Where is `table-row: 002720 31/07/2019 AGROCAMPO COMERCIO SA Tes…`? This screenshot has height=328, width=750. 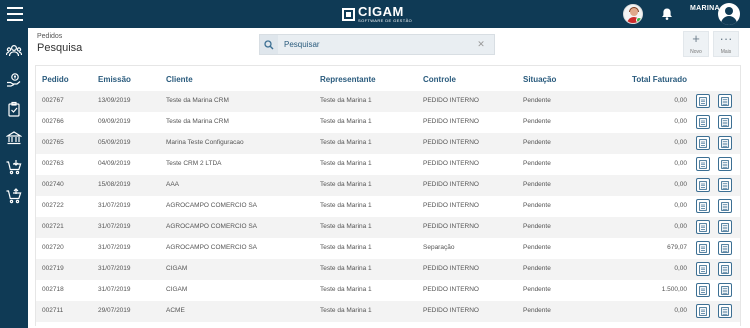 table-row: 002720 31/07/2019 AGROCAMPO COMERCIO SA Tes… is located at coordinates (388, 248).